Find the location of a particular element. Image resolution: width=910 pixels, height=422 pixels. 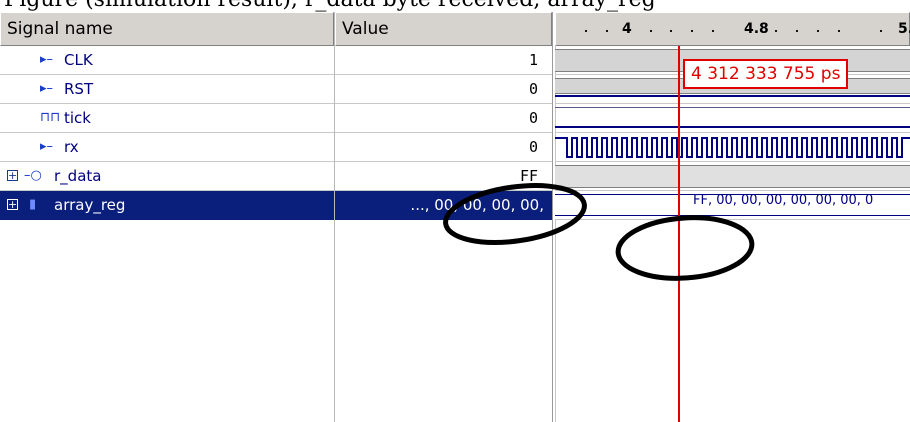

wave-tick is located at coordinates (732, 118).